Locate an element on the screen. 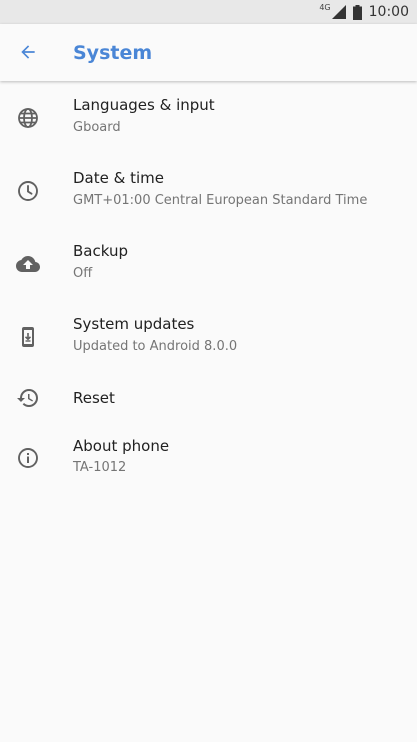 This screenshot has height=742, width=417. back-button is located at coordinates (28, 52).